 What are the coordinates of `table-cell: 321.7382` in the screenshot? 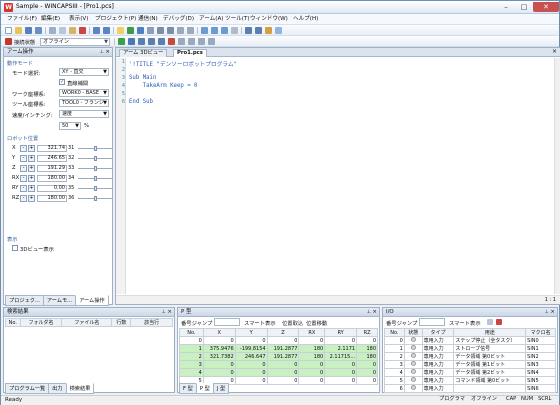 It's located at (219, 356).